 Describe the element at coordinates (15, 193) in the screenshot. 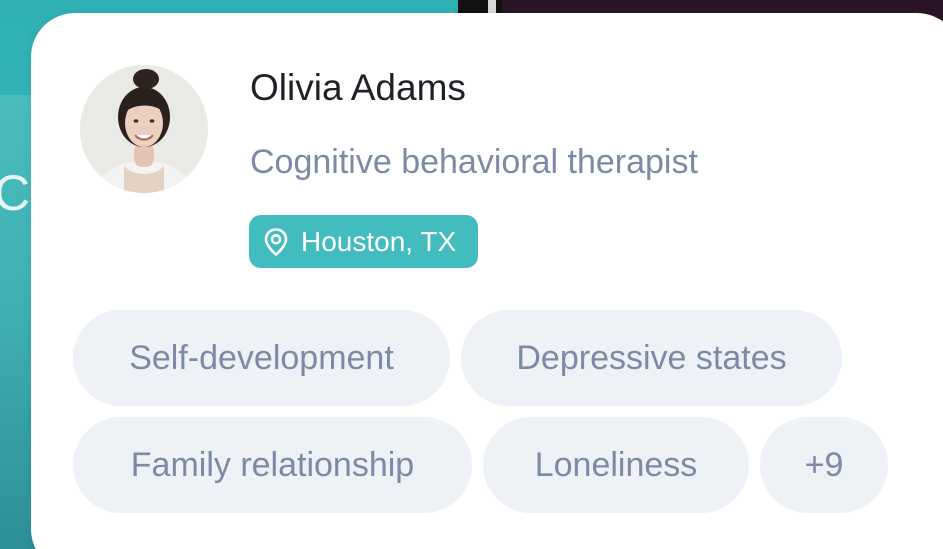

I see `background-partial-glyph: C` at that location.